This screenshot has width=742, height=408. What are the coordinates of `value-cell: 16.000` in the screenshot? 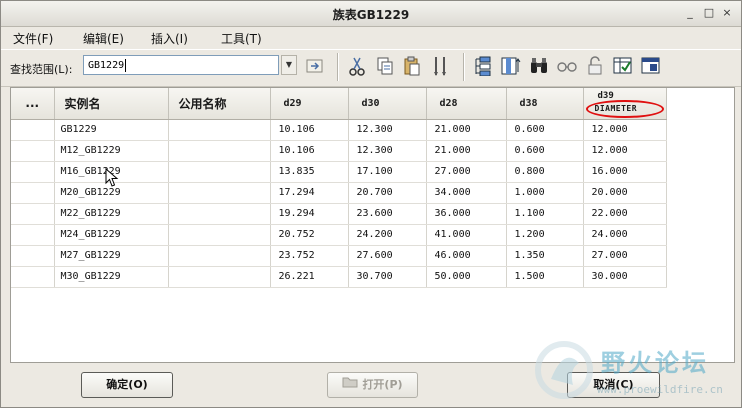 It's located at (625, 172).